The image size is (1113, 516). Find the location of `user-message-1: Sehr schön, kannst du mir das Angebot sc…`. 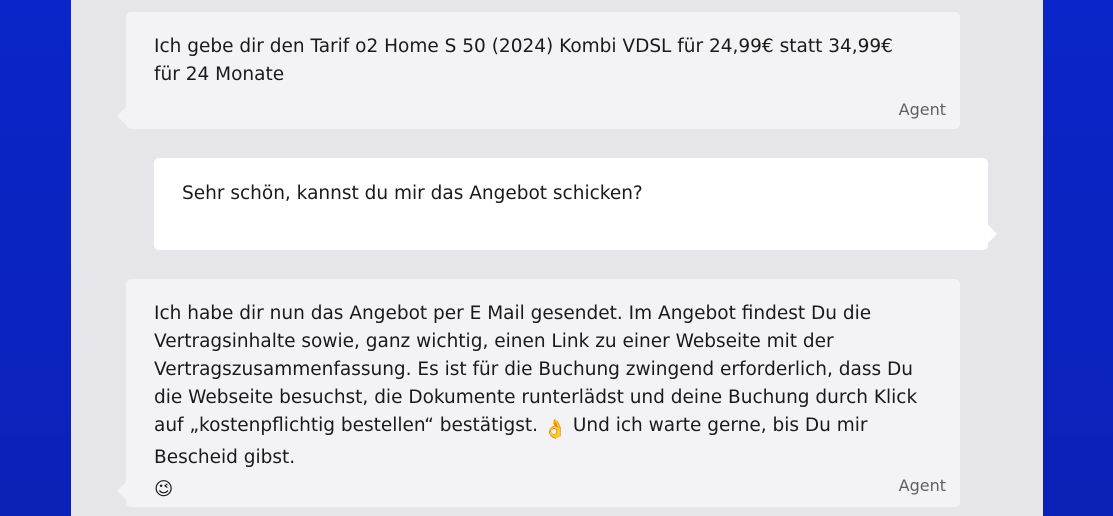

user-message-1: Sehr schön, kannst du mir das Angebot sc… is located at coordinates (575, 204).